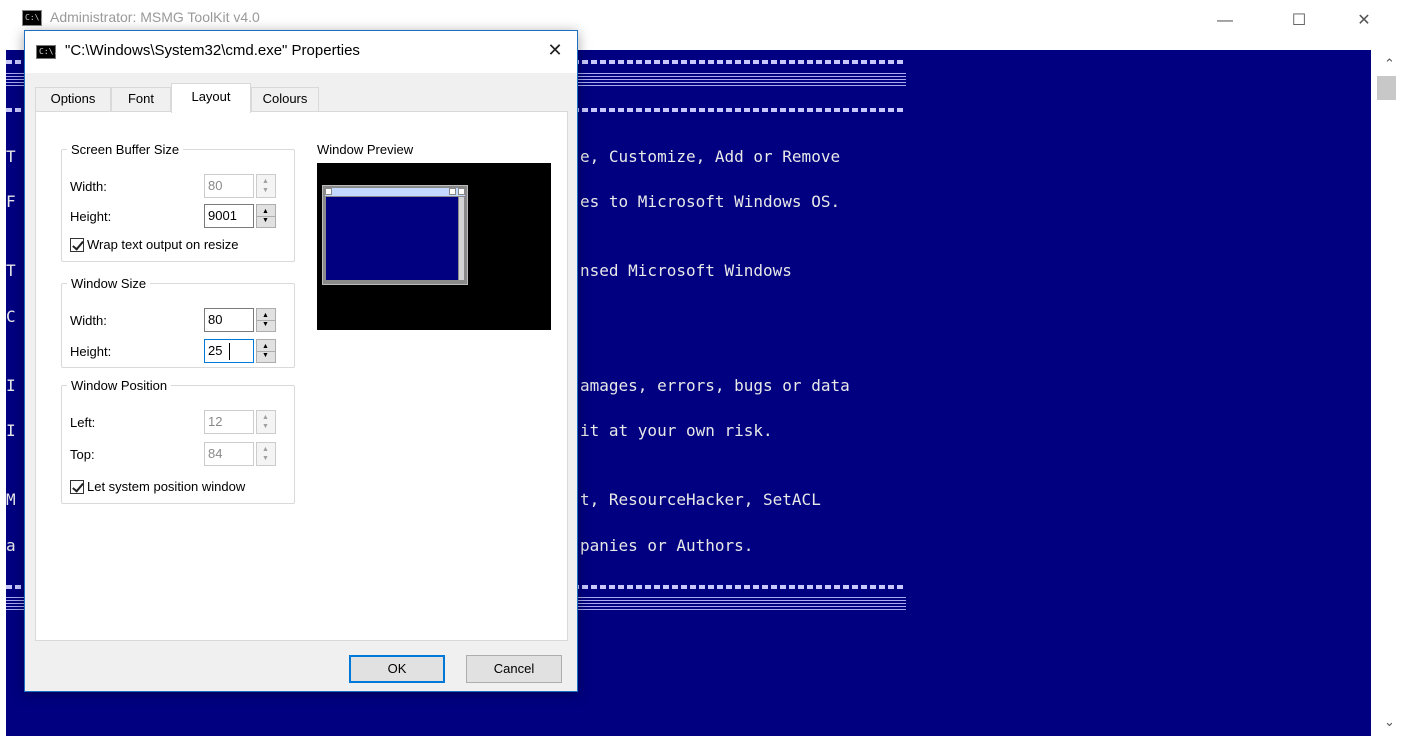 Image resolution: width=1404 pixels, height=736 pixels. What do you see at coordinates (266, 454) in the screenshot?
I see `position-top-spinner: ▲ ▼` at bounding box center [266, 454].